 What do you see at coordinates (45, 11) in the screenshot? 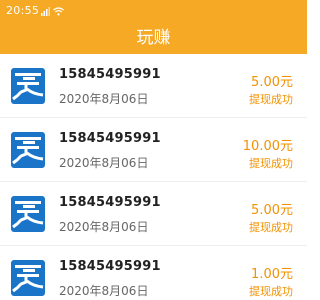
I see `signal-icon` at bounding box center [45, 11].